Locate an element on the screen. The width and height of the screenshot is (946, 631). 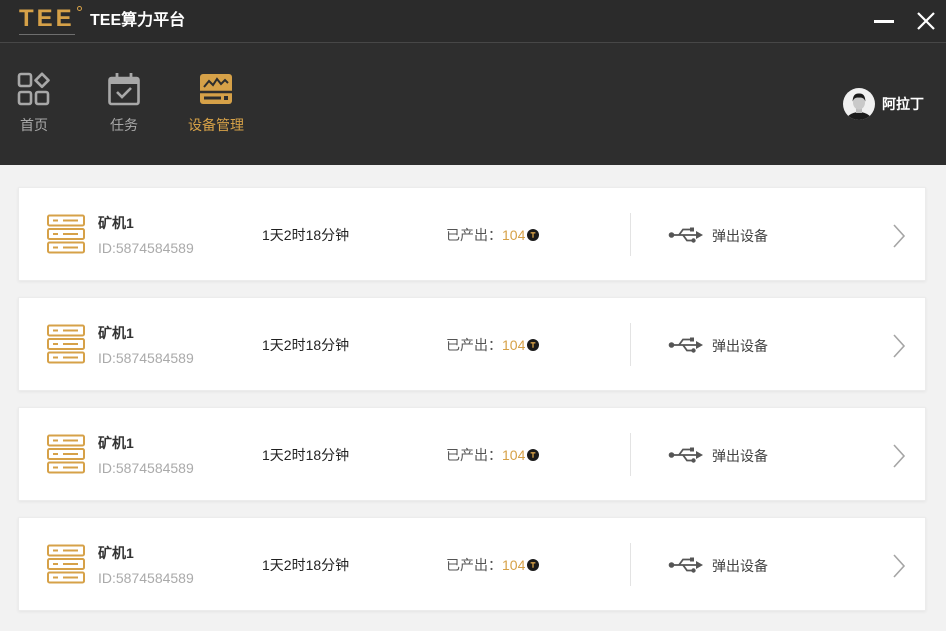
minimize-icon is located at coordinates (884, 21).